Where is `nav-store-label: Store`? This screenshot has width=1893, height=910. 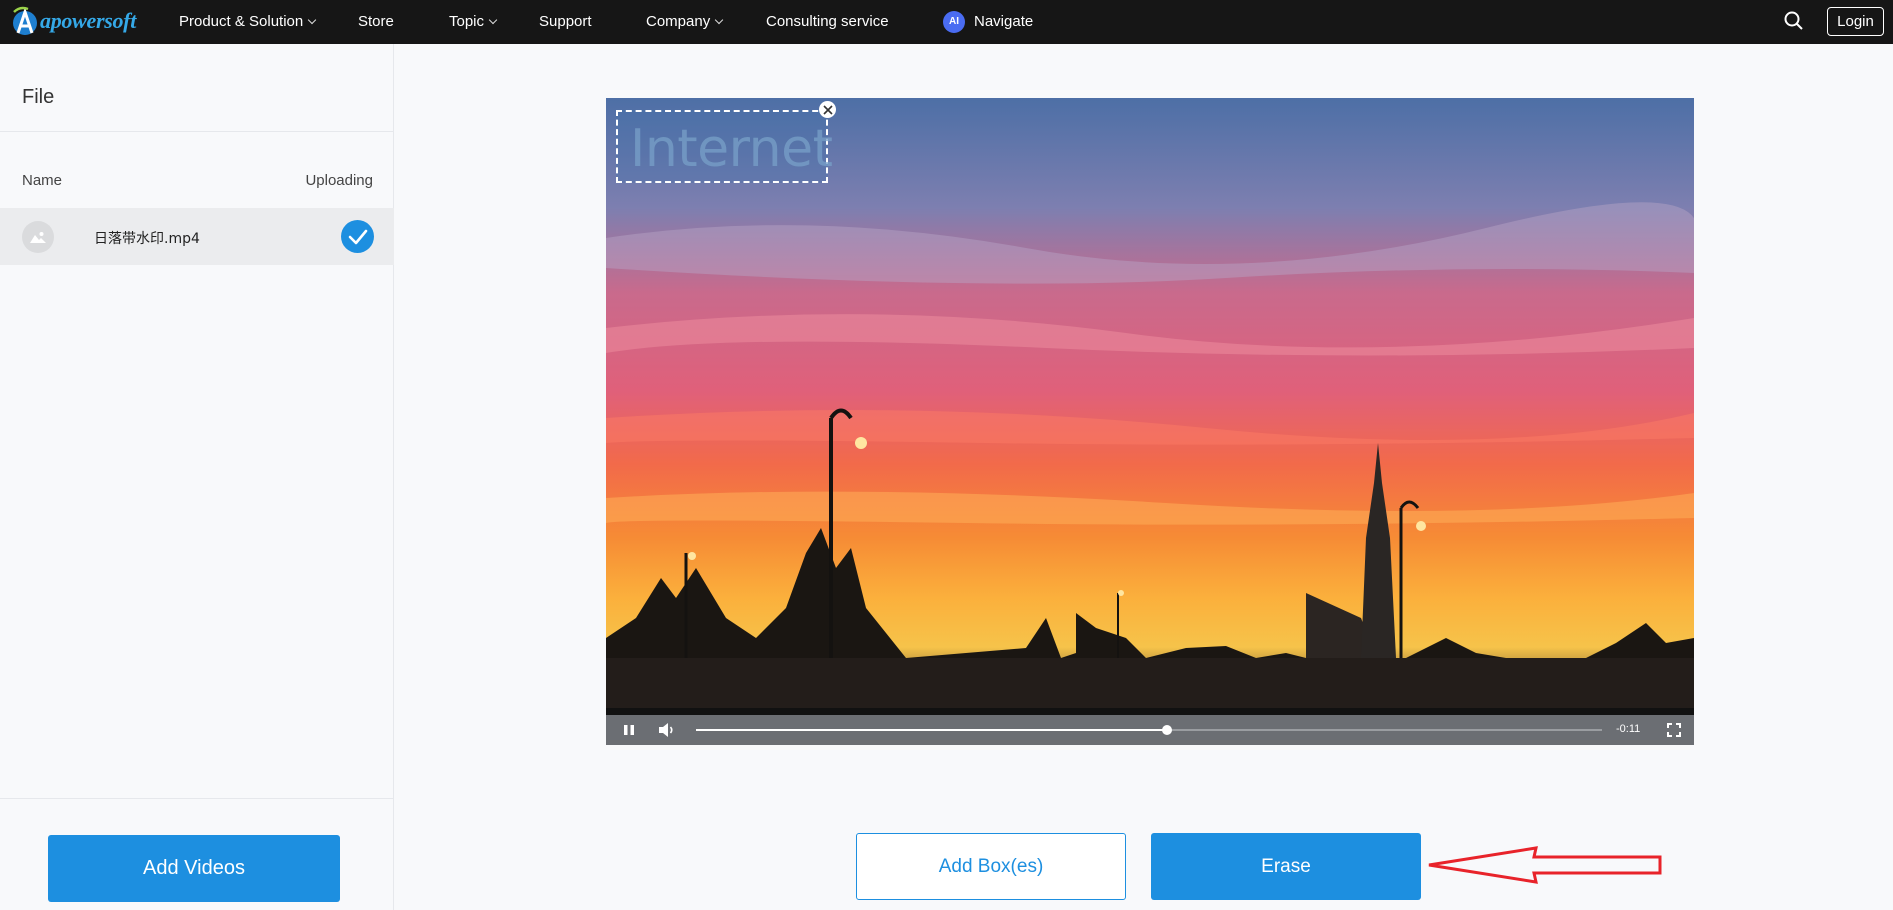 nav-store-label: Store is located at coordinates (376, 21).